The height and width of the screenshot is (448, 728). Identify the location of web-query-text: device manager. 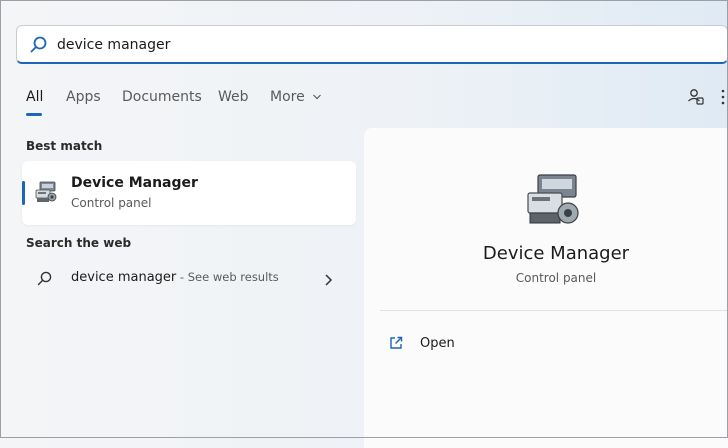
(124, 277).